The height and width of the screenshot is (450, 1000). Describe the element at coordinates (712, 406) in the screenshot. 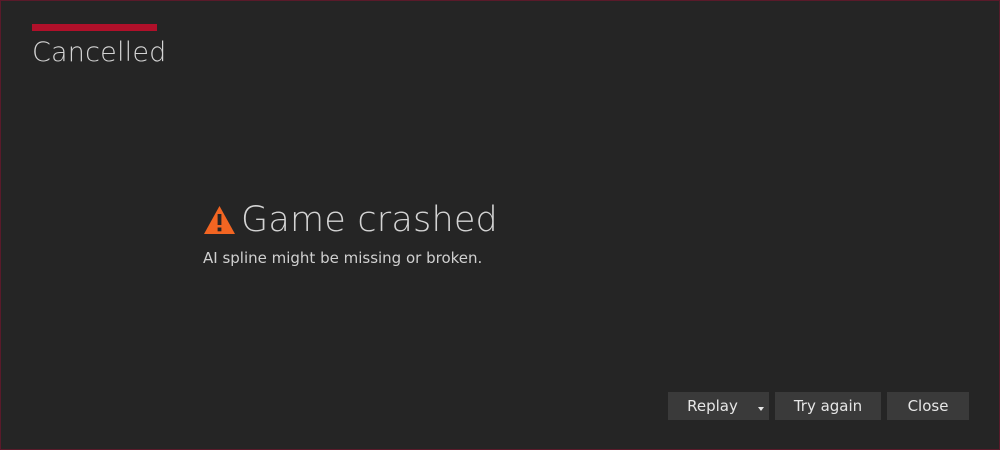

I see `replay-button-label: Replay` at that location.